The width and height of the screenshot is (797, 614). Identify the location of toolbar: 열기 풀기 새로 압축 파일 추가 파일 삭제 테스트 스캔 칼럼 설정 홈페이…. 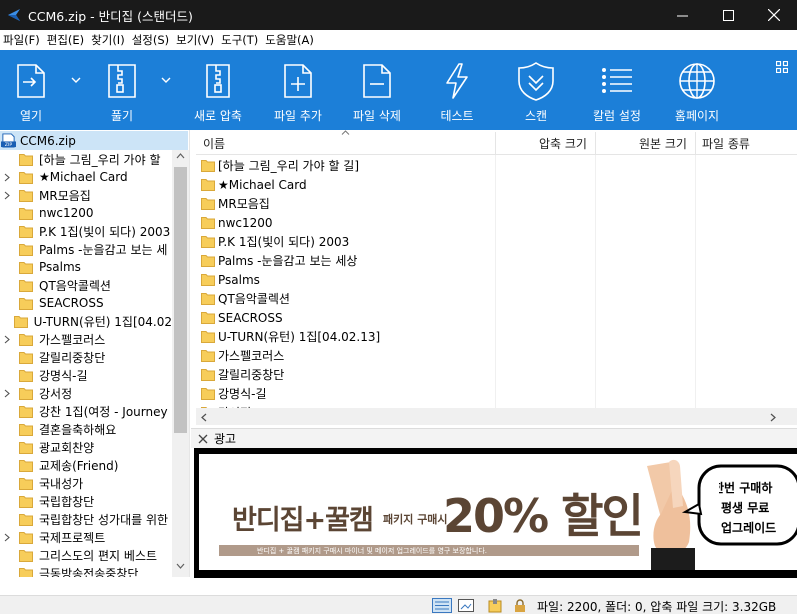
(398, 90).